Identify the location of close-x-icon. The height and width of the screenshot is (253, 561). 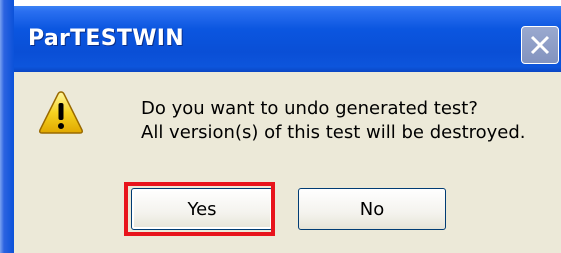
(540, 45).